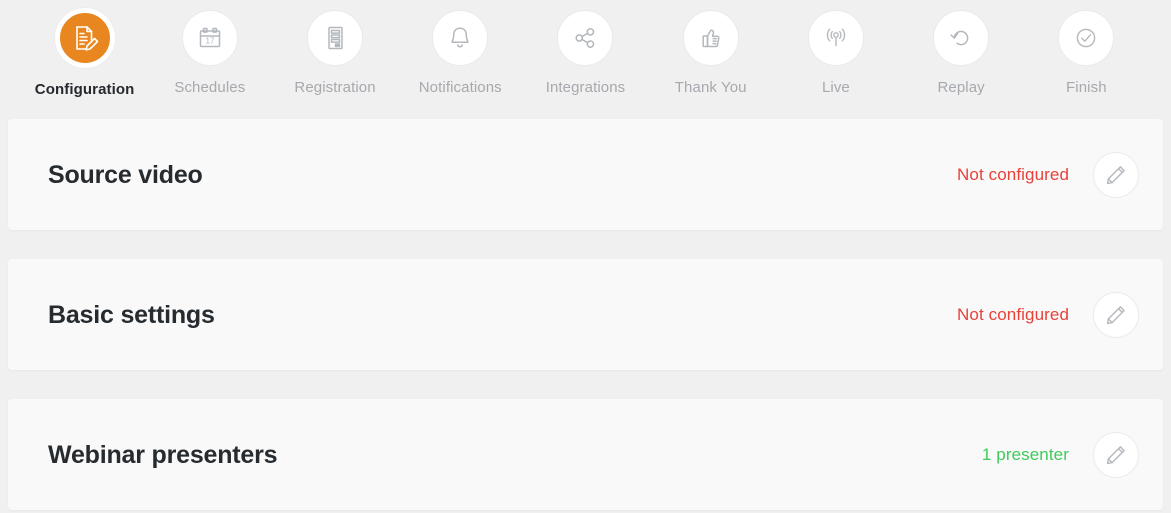 The width and height of the screenshot is (1171, 513). I want to click on card-title: Webinar presenters, so click(163, 454).